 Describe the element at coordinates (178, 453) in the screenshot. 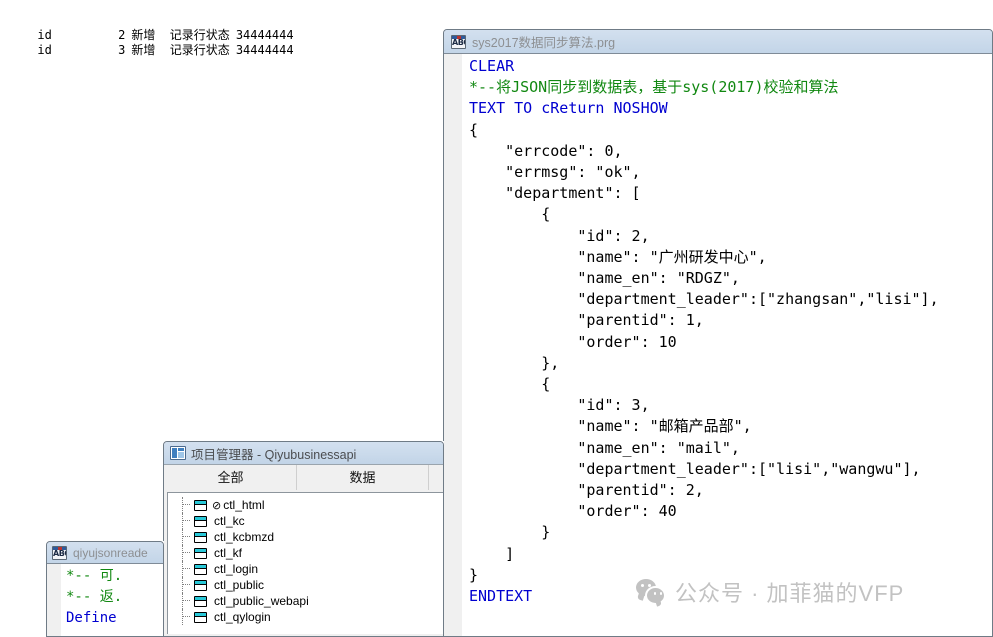

I see `project-manager-icon` at that location.